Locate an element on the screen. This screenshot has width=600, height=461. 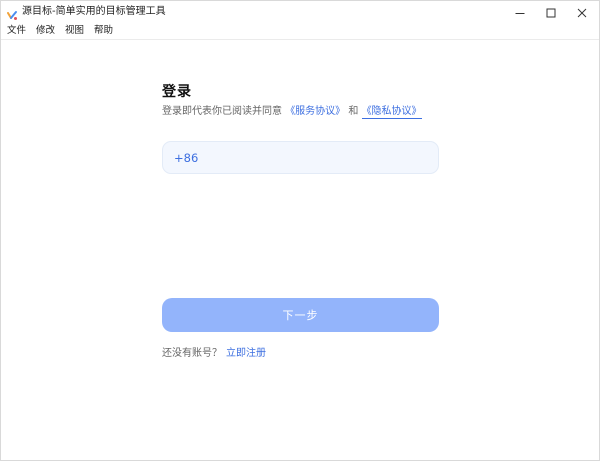
maximize-icon is located at coordinates (551, 12).